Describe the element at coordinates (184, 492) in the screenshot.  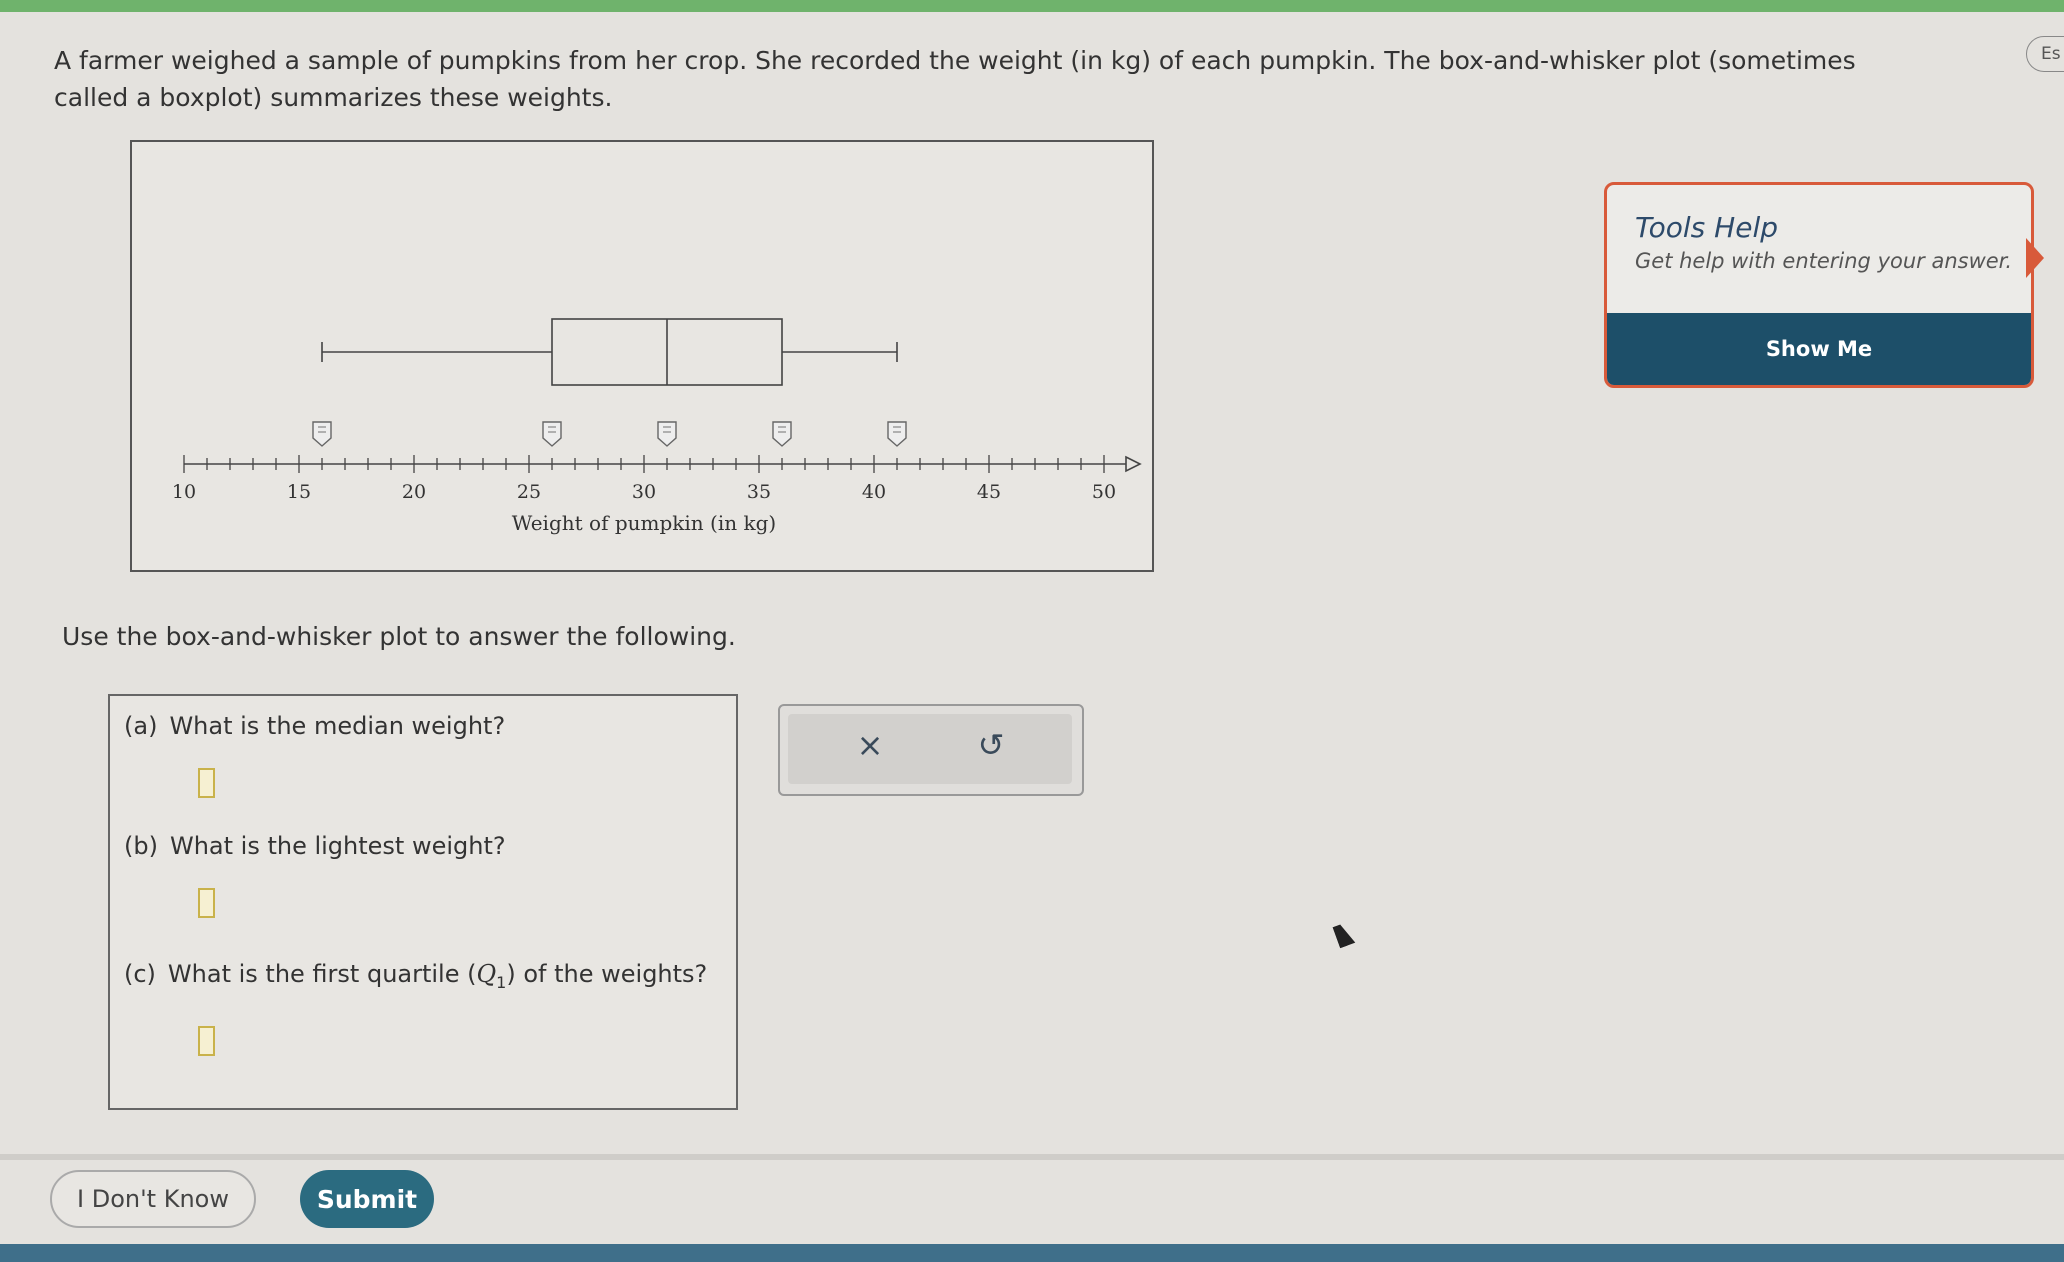
I see `tick-label: 10` at that location.